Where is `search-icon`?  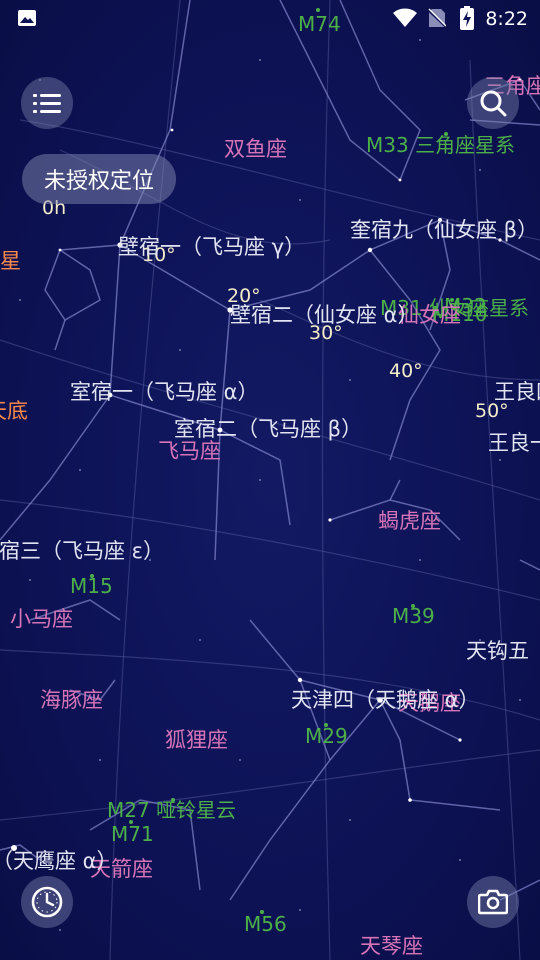 search-icon is located at coordinates (493, 103).